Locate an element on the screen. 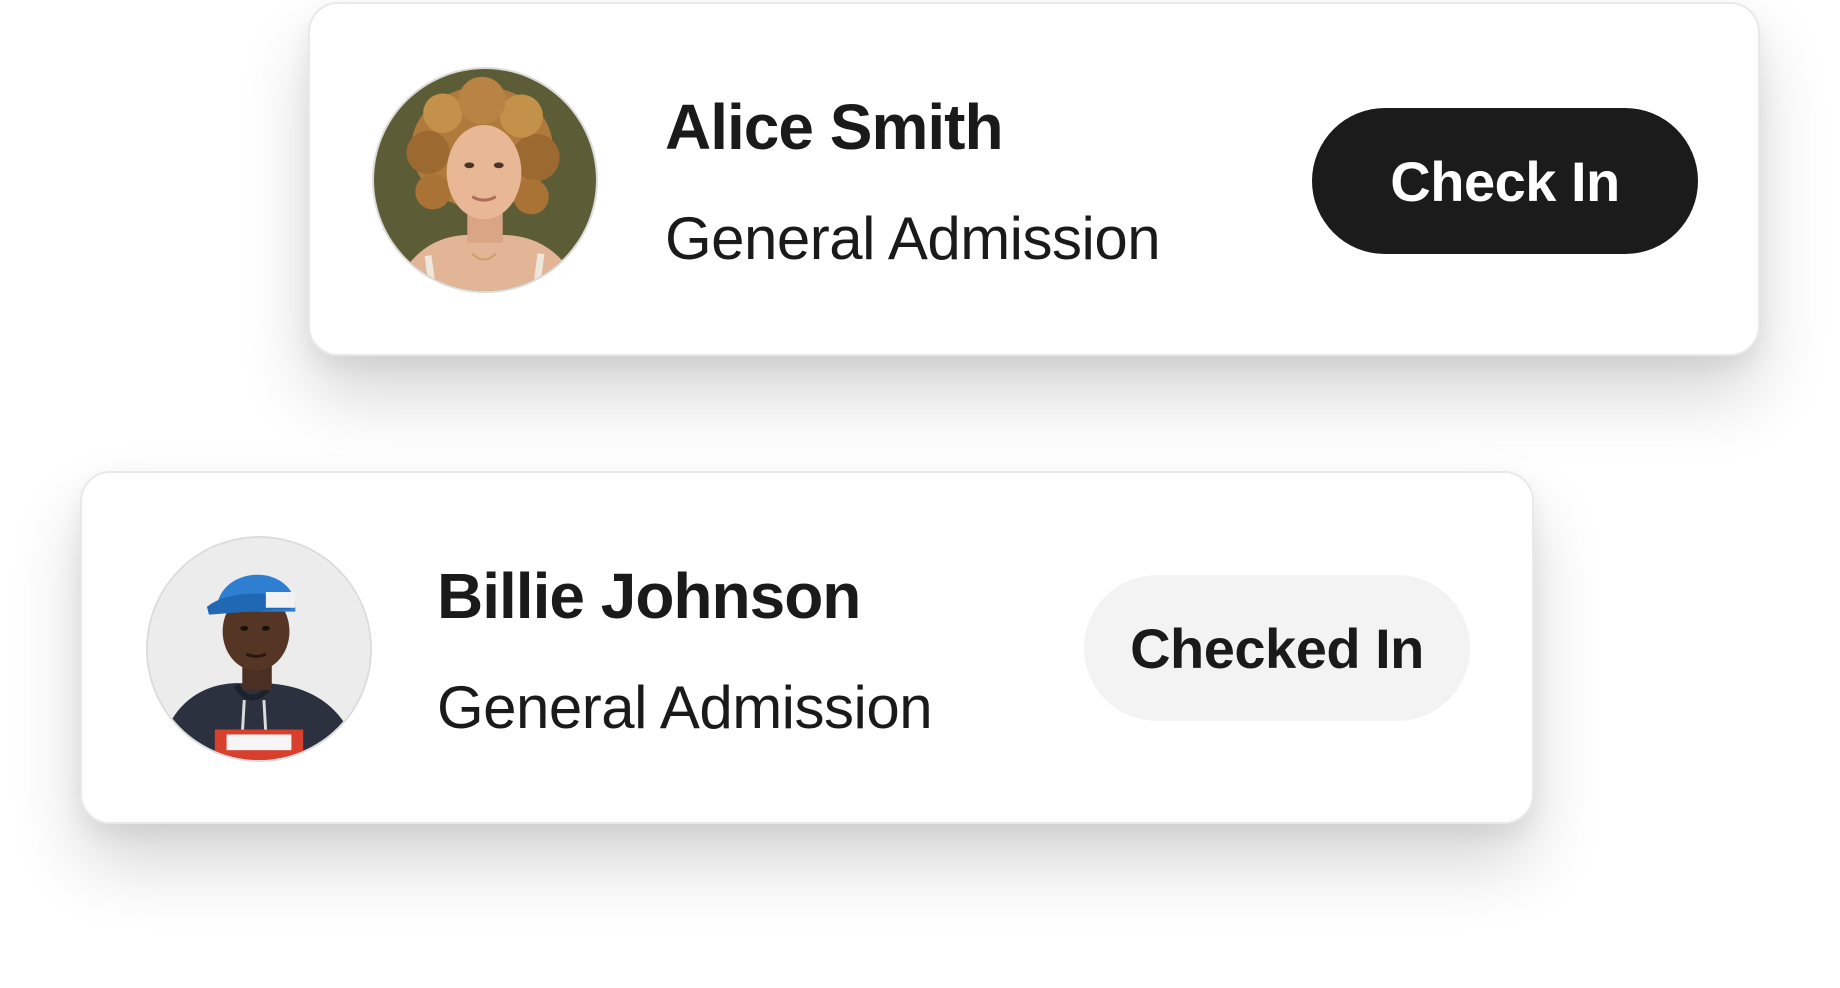  checked-in-status-button: Checked In is located at coordinates (1277, 648).